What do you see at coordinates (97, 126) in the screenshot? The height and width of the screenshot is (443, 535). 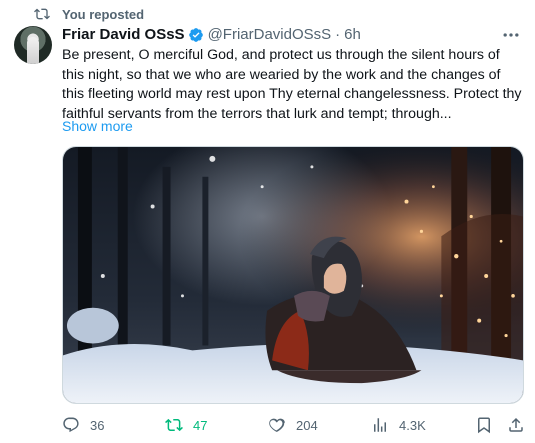 I see `show-more-link: Show more` at bounding box center [97, 126].